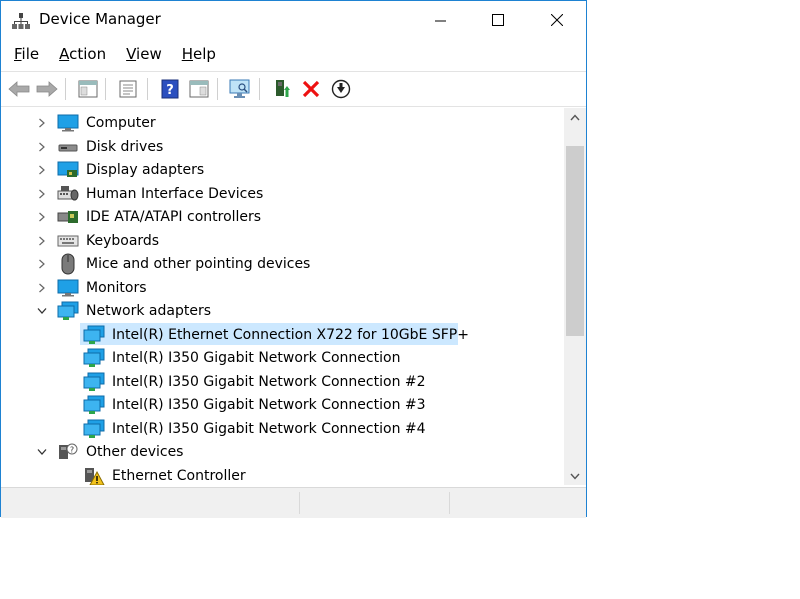 The width and height of the screenshot is (800, 599). Describe the element at coordinates (68, 170) in the screenshot. I see `display-adapter-icon` at that location.